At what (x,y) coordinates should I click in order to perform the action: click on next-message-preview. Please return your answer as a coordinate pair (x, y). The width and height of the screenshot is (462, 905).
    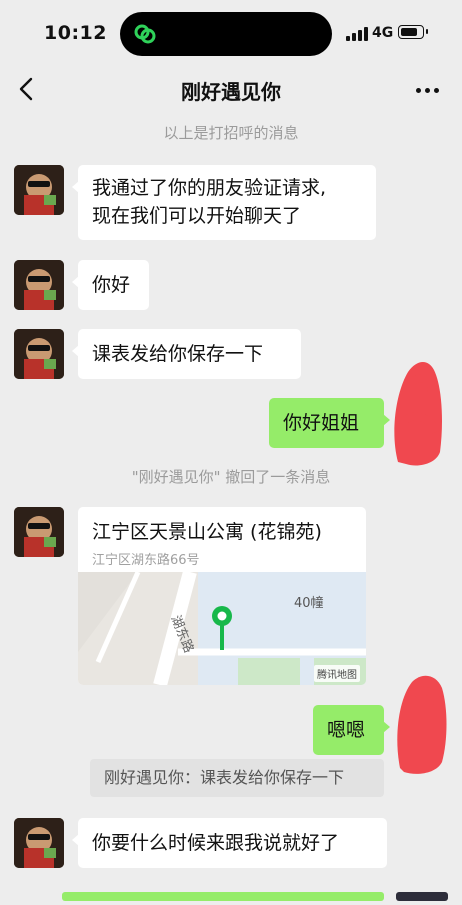
    Looking at the image, I should click on (231, 893).